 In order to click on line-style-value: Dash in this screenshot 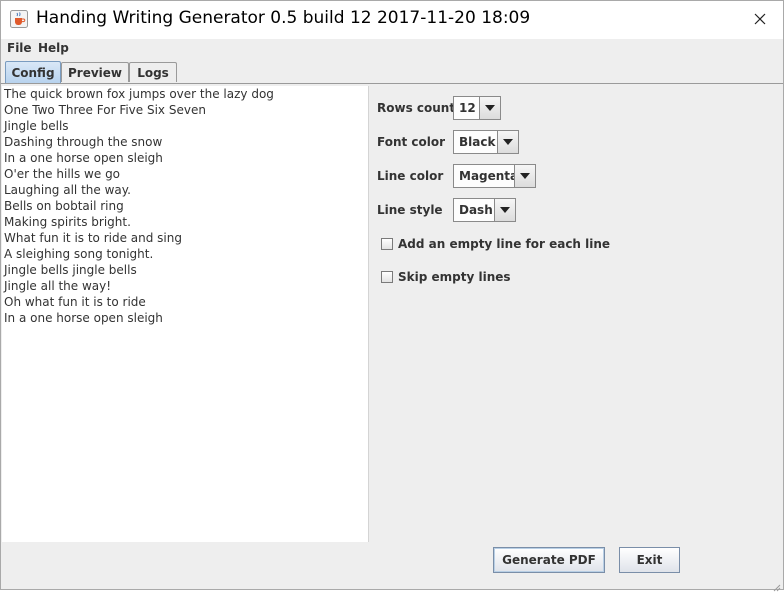, I will do `click(476, 210)`.